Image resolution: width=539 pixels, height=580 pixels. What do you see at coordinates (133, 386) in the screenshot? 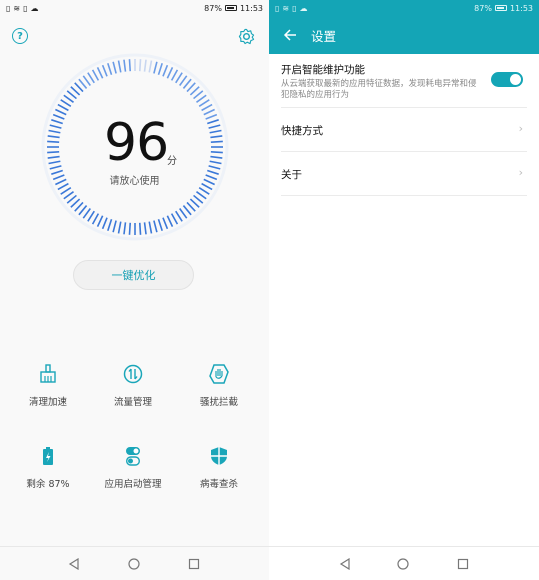
I see `tool-data-traffic: 流量管理` at bounding box center [133, 386].